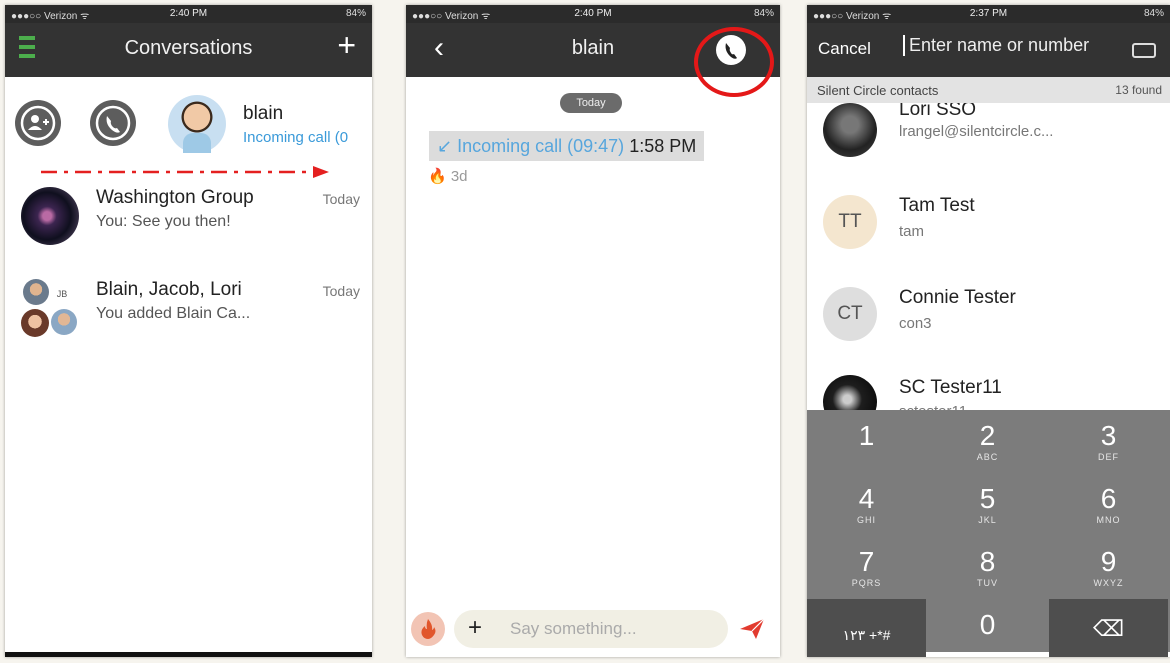  I want to click on contact-name: Tam Test, so click(937, 205).